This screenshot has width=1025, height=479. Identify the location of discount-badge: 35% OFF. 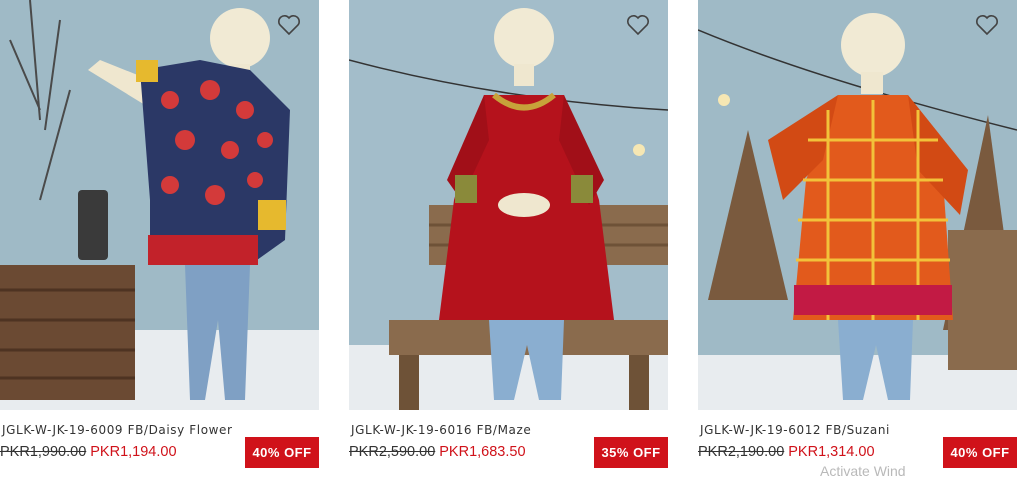
(631, 452).